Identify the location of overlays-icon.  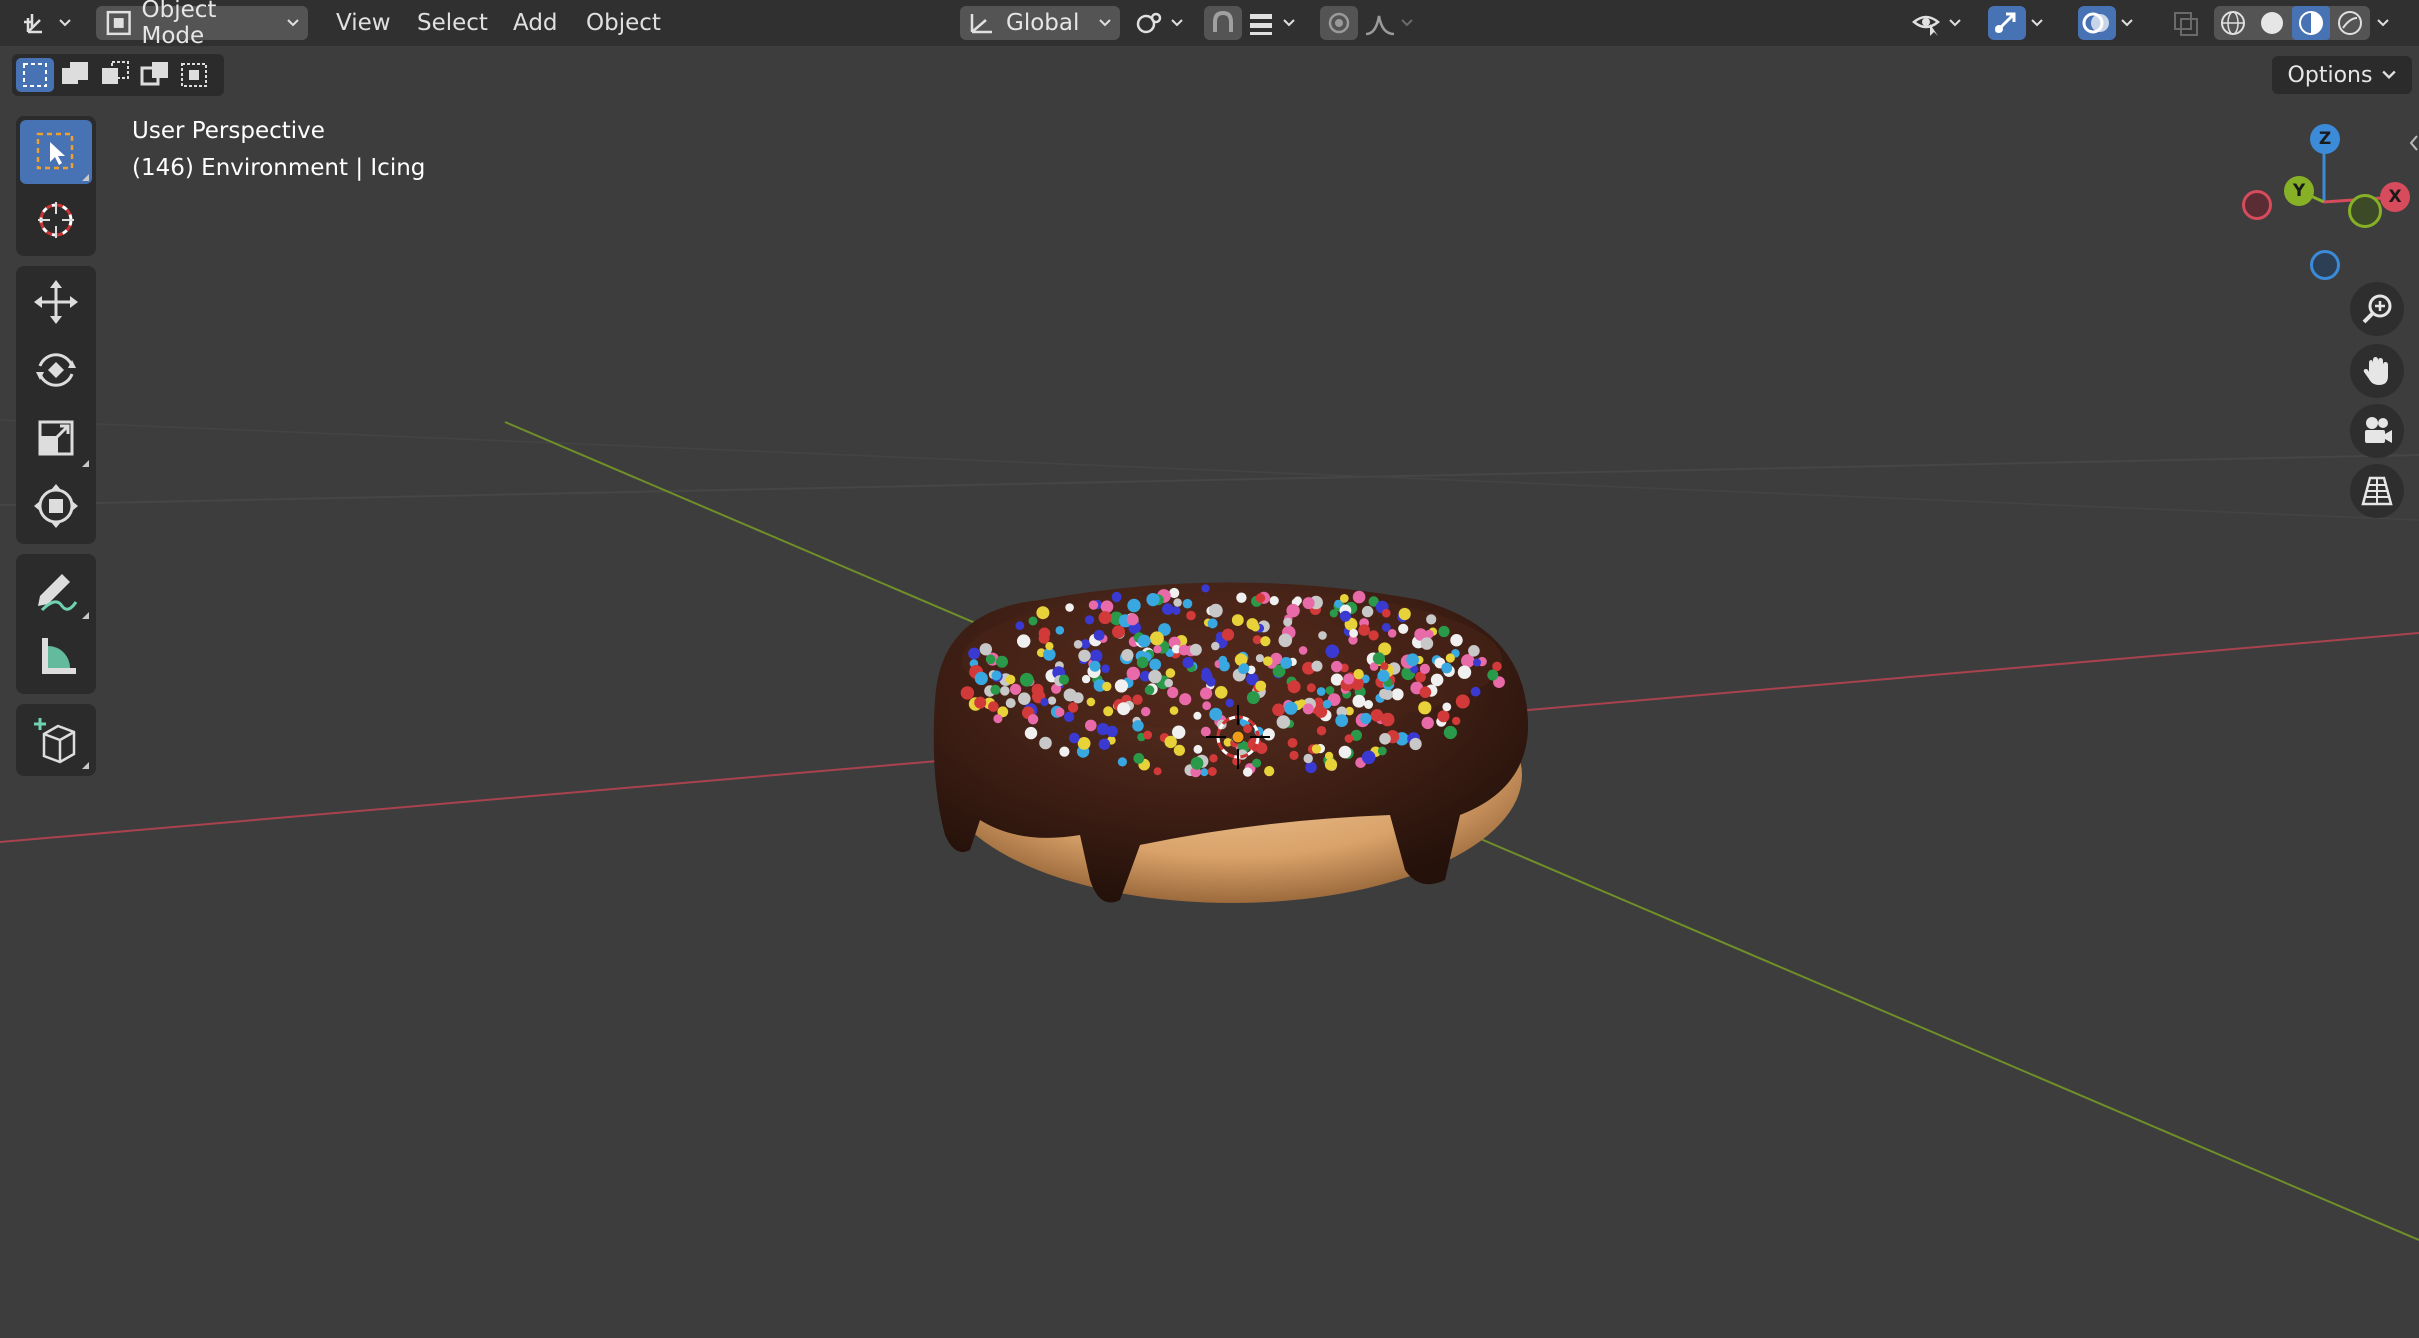
(2095, 23).